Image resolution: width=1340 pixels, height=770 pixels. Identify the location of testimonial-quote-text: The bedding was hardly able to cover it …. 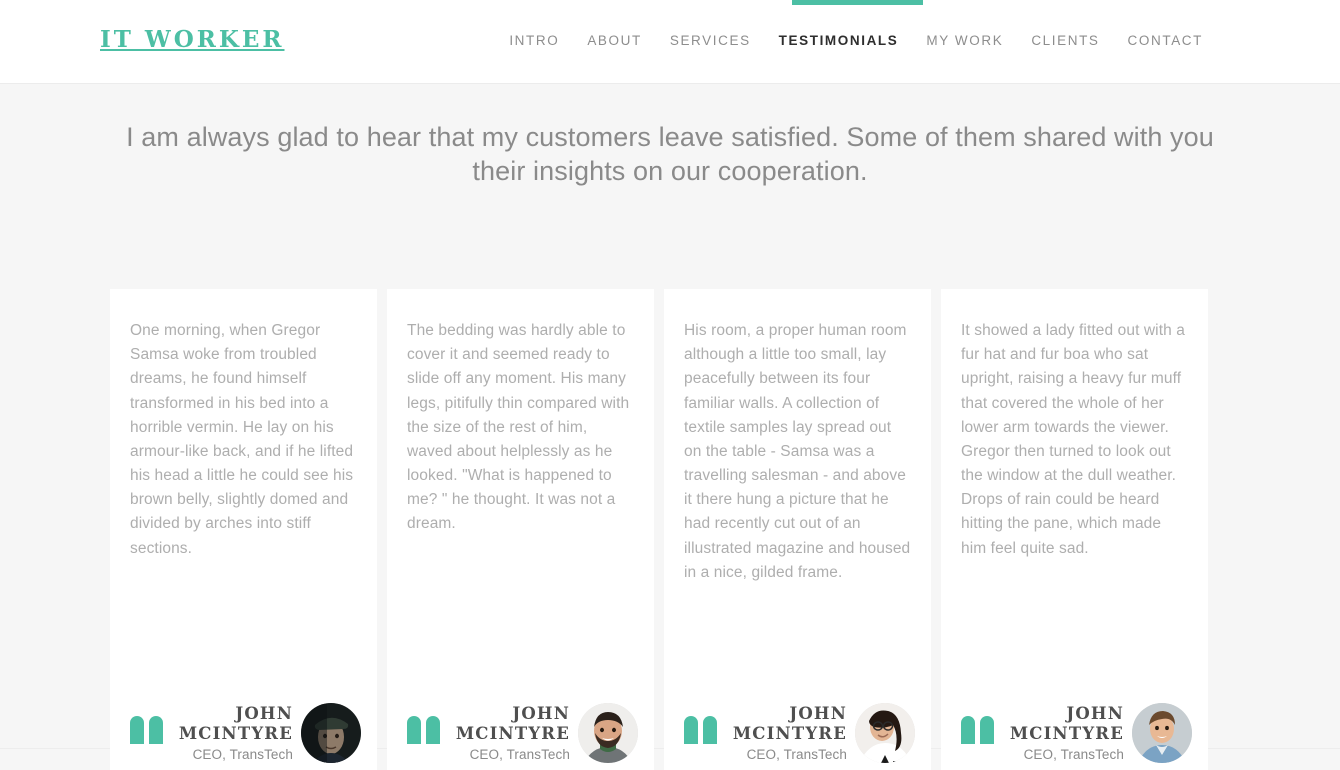
(518, 427).